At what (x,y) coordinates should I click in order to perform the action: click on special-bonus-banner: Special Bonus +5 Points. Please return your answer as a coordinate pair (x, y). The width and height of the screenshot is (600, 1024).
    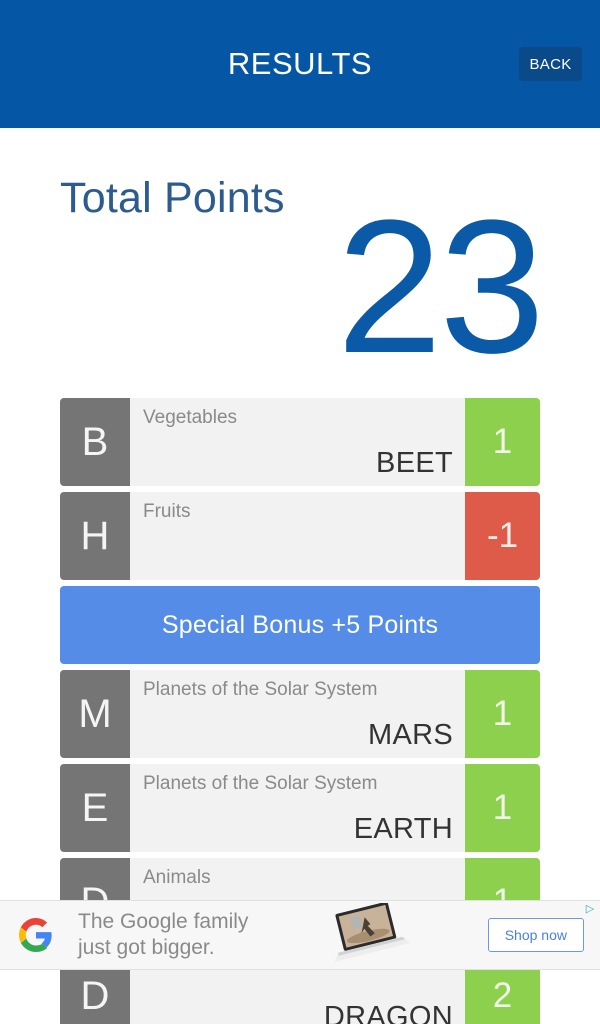
    Looking at the image, I should click on (300, 625).